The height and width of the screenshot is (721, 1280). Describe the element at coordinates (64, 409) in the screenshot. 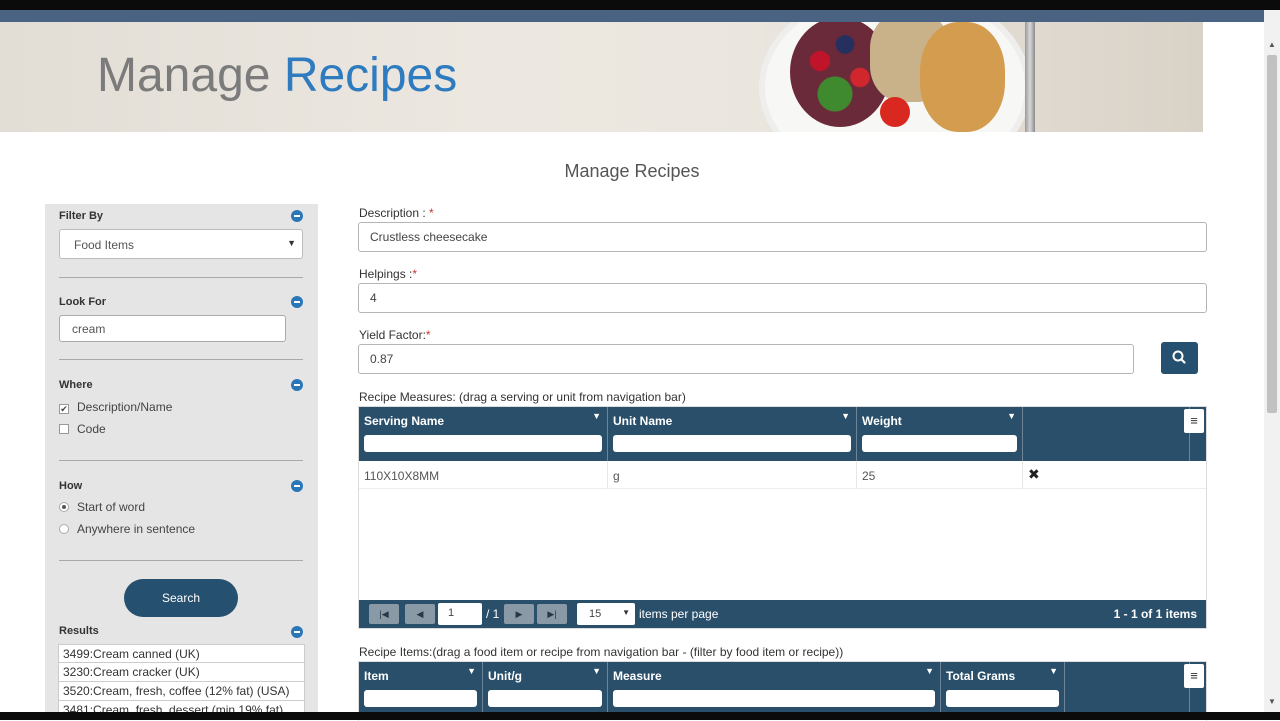

I see `description-checkbox: ✔` at that location.